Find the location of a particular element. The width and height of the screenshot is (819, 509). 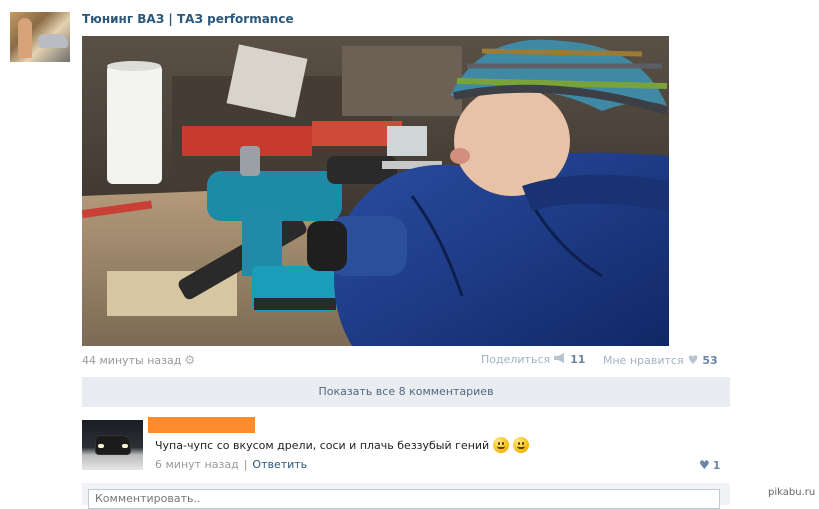

post-timestamp: 44 минуты назад ⚙ is located at coordinates (138, 360).